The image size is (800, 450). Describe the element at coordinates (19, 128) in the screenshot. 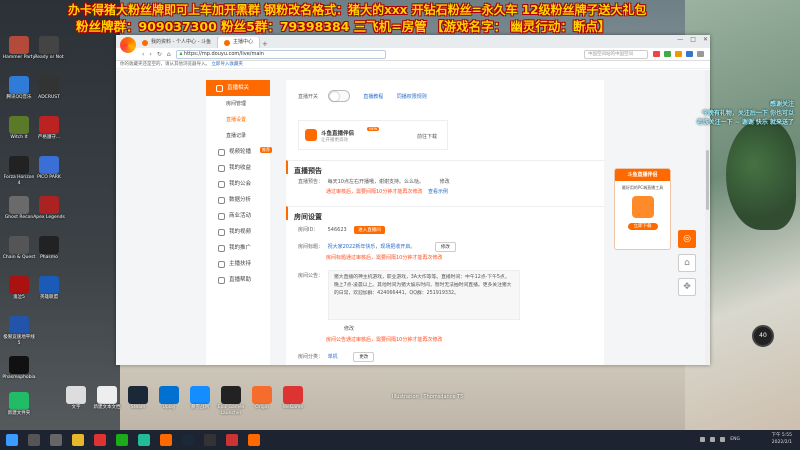

I see `desktop-icon: Witch It` at that location.